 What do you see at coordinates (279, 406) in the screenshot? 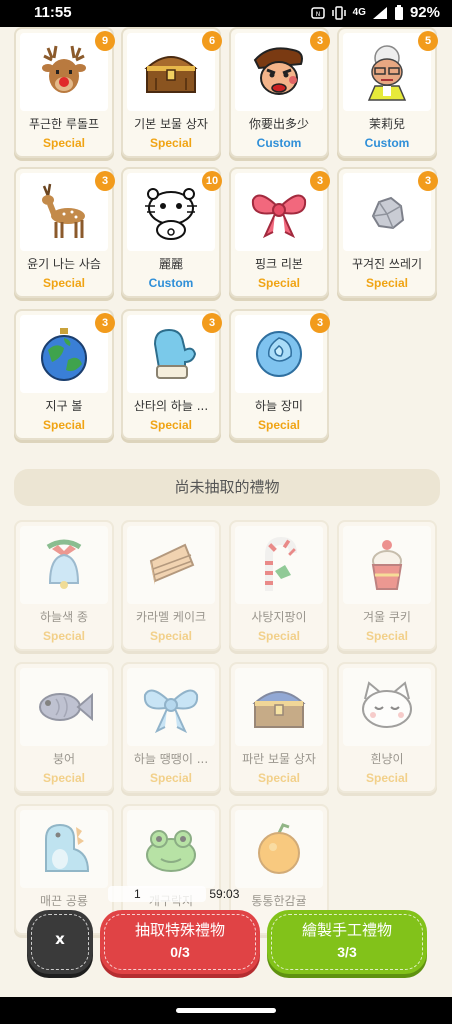
I see `gift-name: 하늘 장미` at bounding box center [279, 406].